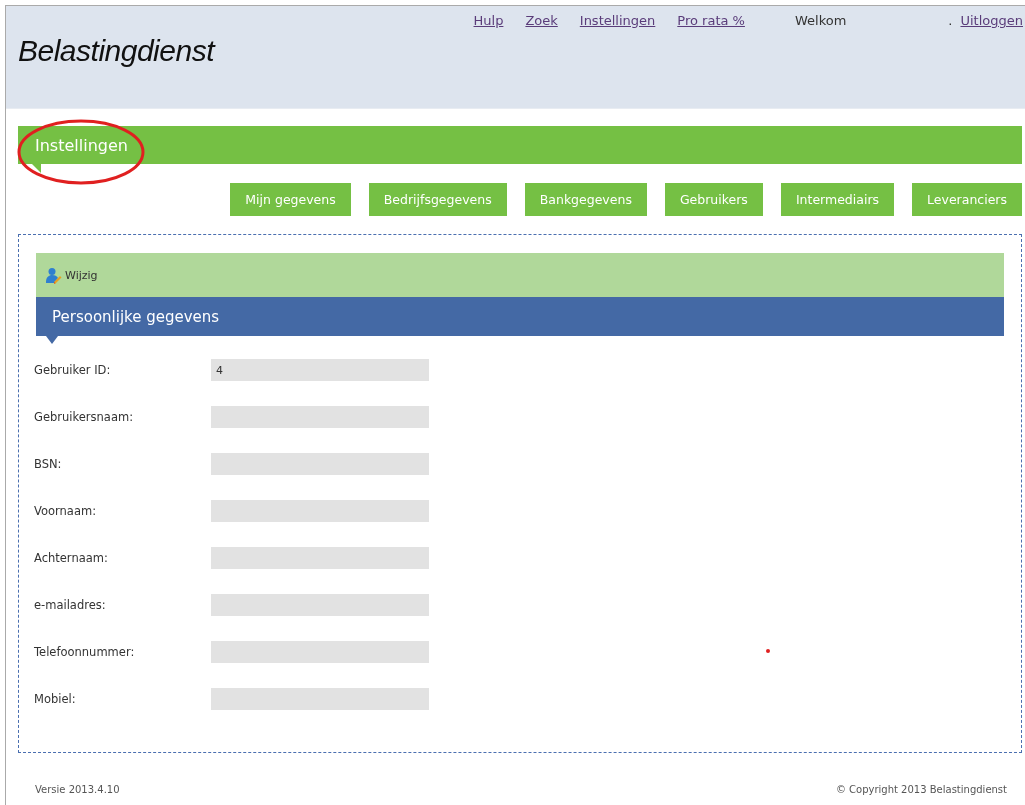  I want to click on version-text: Versie 2013.4.10, so click(77, 789).